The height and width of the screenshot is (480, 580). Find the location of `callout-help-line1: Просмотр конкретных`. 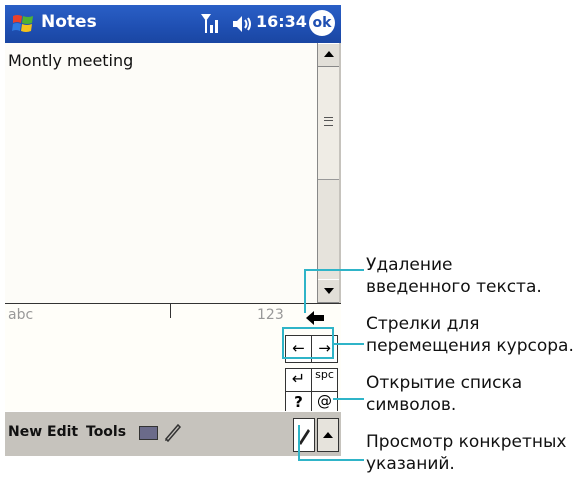

callout-help-line1: Просмотр конкретных is located at coordinates (466, 442).